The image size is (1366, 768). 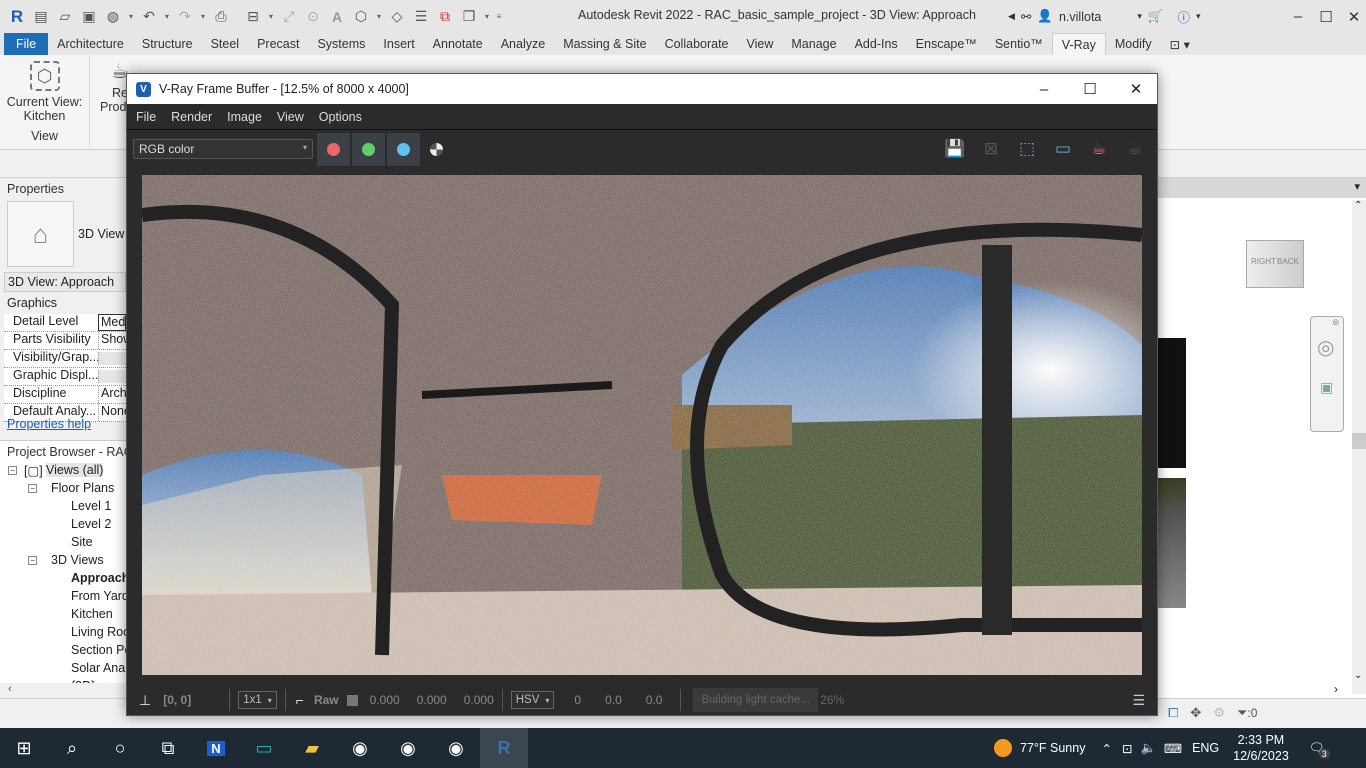 What do you see at coordinates (1357, 186) in the screenshot?
I see `view-menu-icon: ▾` at bounding box center [1357, 186].